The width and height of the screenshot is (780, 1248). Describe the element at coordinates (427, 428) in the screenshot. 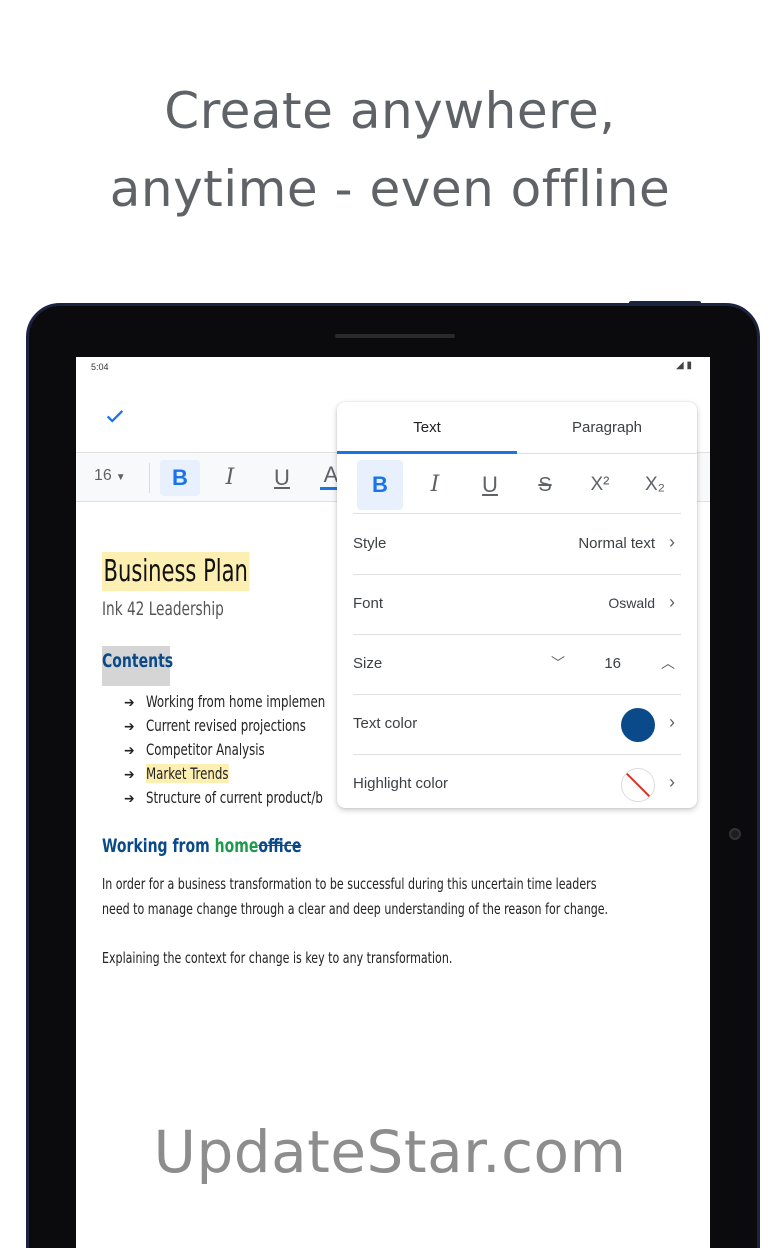

I see `tab-text: Text` at that location.